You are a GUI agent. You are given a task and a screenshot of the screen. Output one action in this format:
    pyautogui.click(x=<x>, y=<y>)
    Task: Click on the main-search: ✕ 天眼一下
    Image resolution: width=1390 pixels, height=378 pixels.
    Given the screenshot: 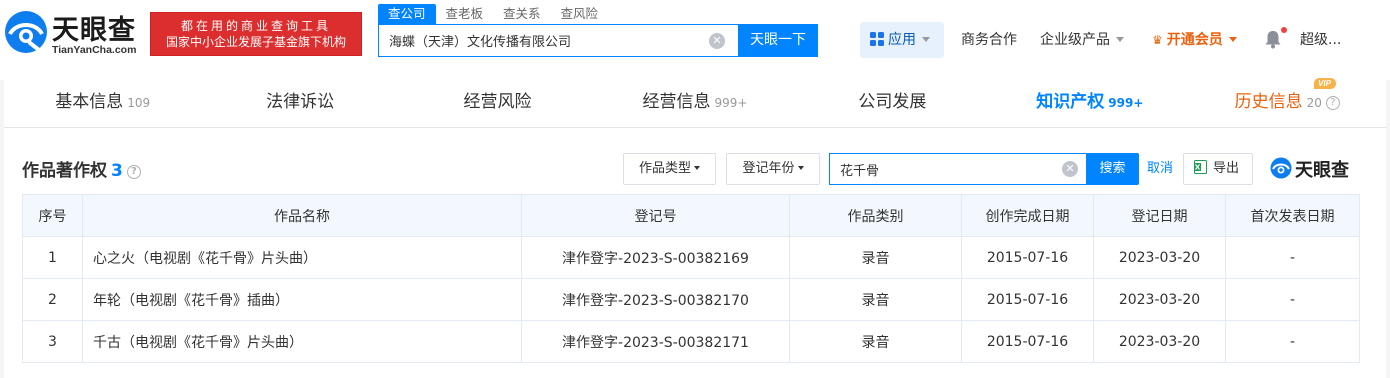 What is the action you would take?
    pyautogui.click(x=598, y=40)
    